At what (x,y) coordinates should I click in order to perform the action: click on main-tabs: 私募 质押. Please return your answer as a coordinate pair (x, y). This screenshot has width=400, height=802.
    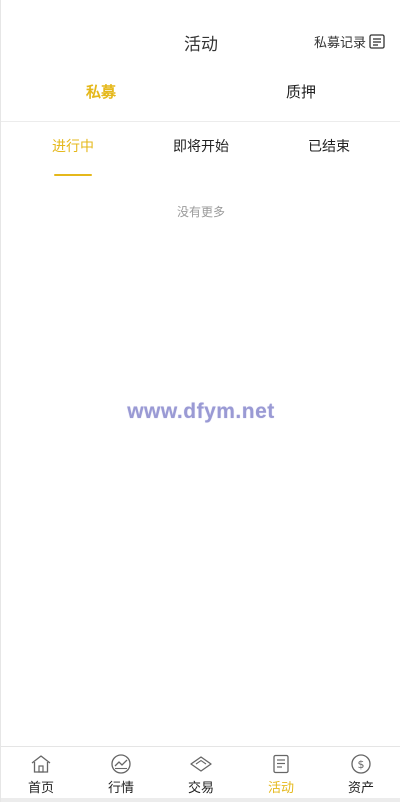
    Looking at the image, I should click on (200, 98).